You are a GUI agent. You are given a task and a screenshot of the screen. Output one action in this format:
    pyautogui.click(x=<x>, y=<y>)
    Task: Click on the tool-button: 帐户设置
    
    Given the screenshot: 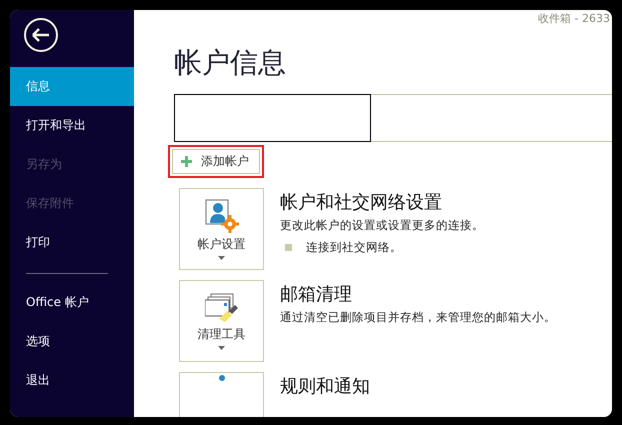 What is the action you would take?
    pyautogui.click(x=221, y=229)
    